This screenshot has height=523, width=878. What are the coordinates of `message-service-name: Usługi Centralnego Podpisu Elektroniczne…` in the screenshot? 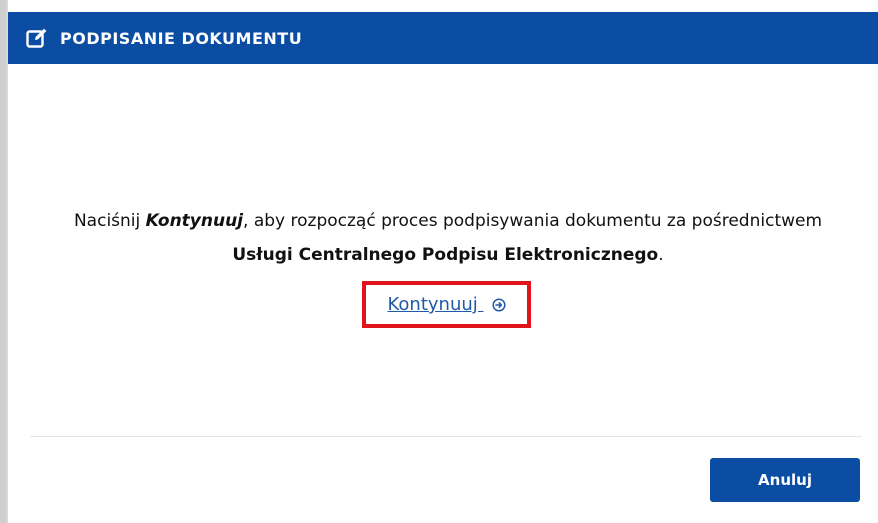 It's located at (445, 255).